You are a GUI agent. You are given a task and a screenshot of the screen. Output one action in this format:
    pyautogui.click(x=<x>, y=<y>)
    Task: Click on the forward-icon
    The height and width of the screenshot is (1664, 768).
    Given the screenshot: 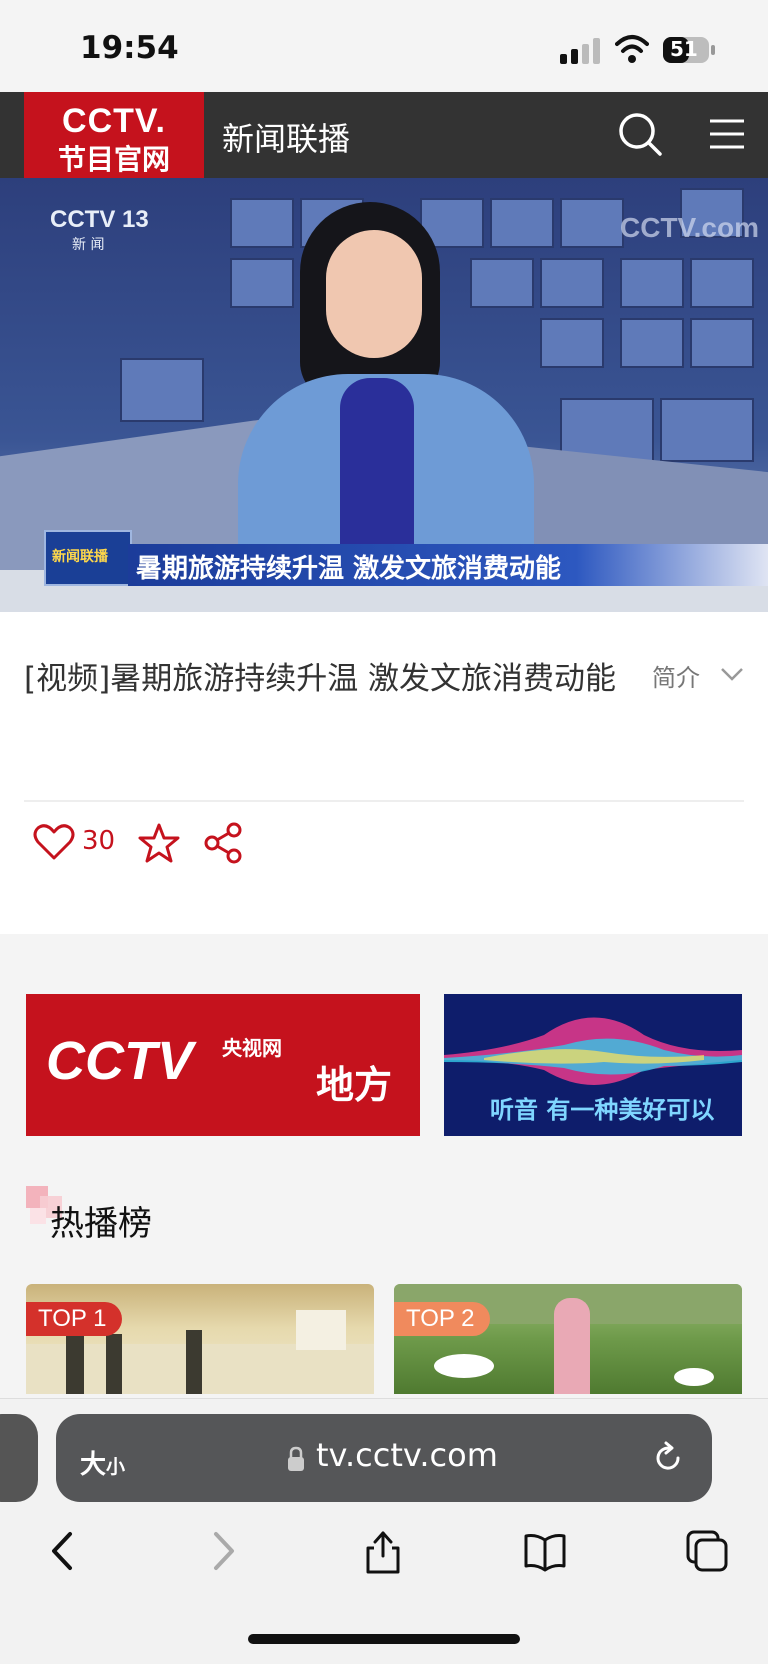 What is the action you would take?
    pyautogui.click(x=223, y=1551)
    